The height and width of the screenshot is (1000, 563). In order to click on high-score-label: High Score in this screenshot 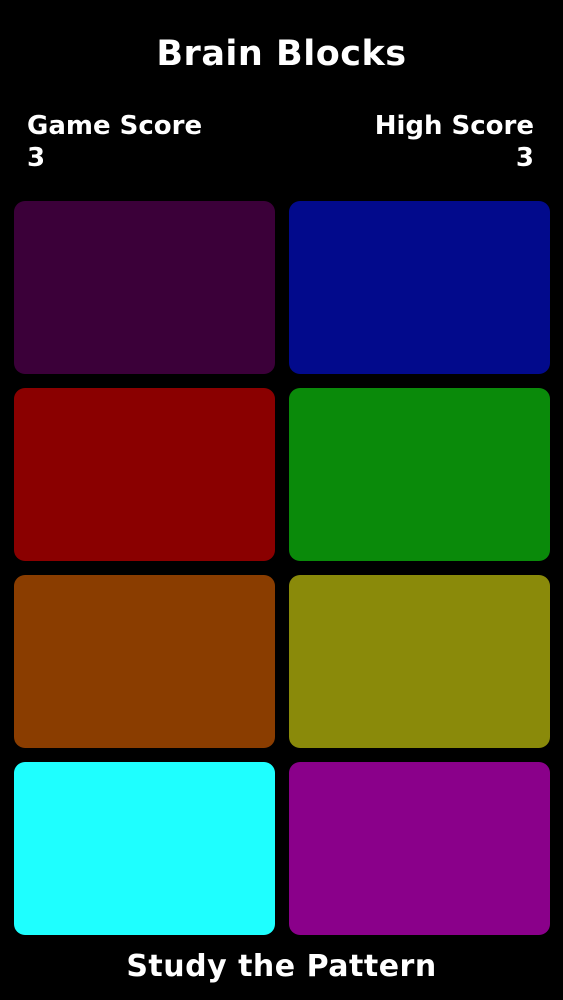, I will do `click(454, 126)`.